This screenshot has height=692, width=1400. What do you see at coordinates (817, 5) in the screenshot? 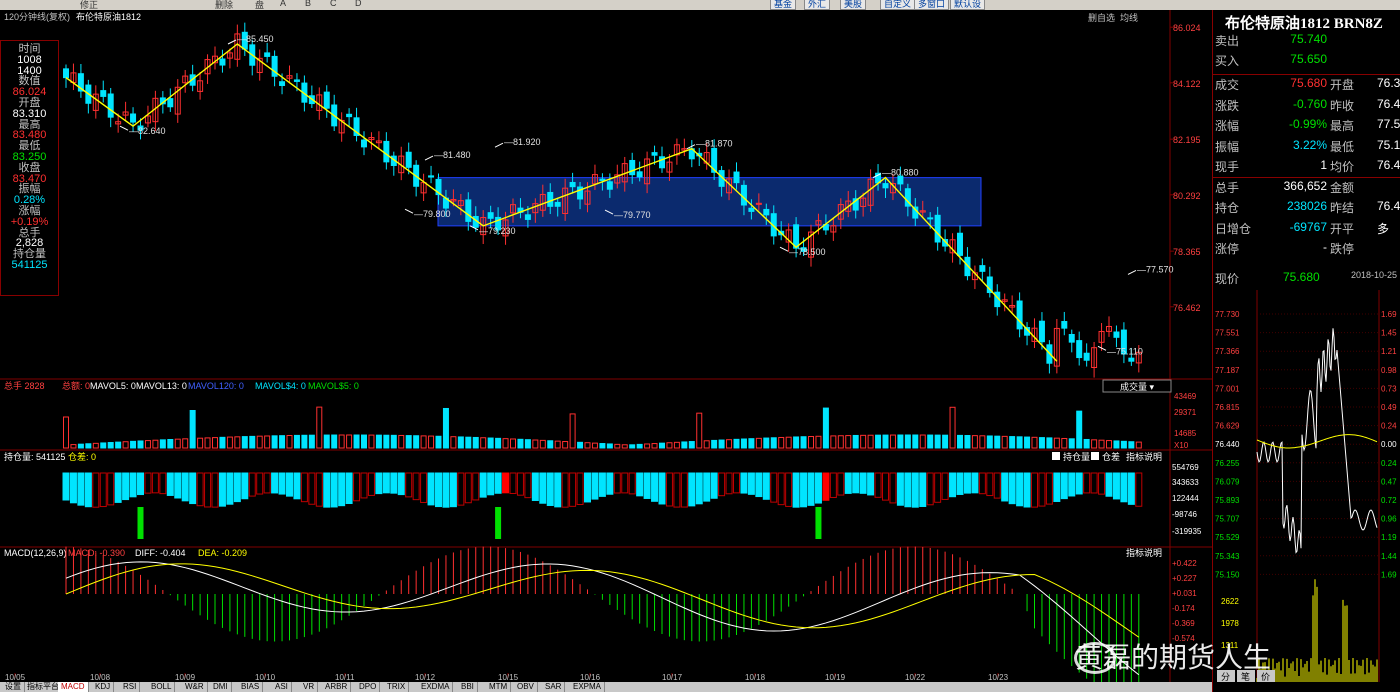
I see `toolbar-button-1: 外汇` at bounding box center [817, 5].